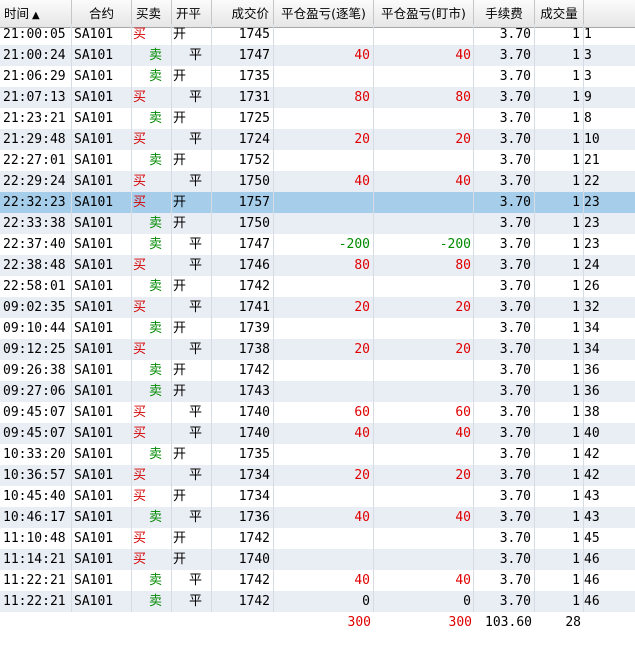 Image resolution: width=635 pixels, height=651 pixels. What do you see at coordinates (317, 244) in the screenshot?
I see `table-row: 22:37:40 SA101 卖平 1747 -200 -200 3.70 1 23` at bounding box center [317, 244].